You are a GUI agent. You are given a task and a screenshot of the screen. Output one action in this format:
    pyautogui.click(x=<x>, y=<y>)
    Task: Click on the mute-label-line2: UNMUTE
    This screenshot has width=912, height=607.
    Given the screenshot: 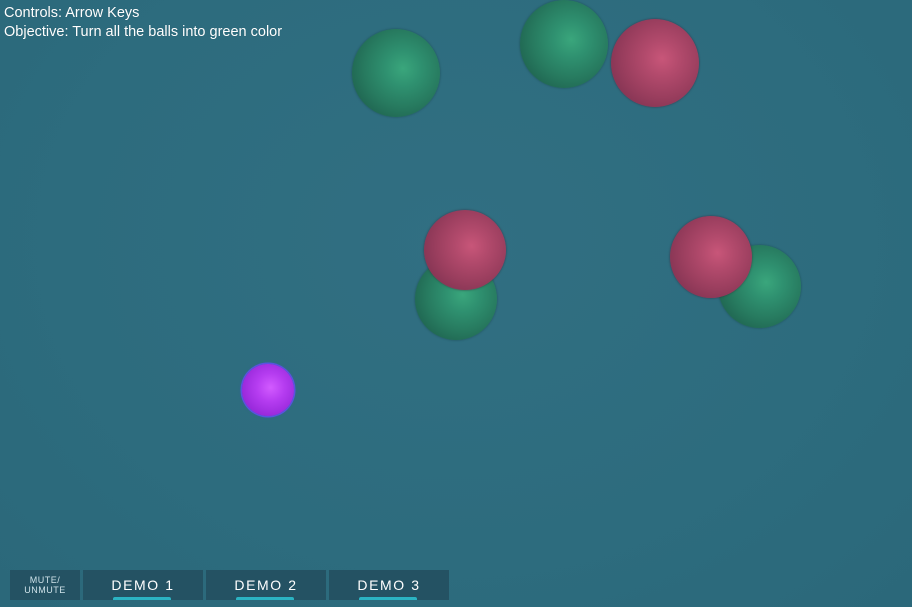 What is the action you would take?
    pyautogui.click(x=45, y=590)
    